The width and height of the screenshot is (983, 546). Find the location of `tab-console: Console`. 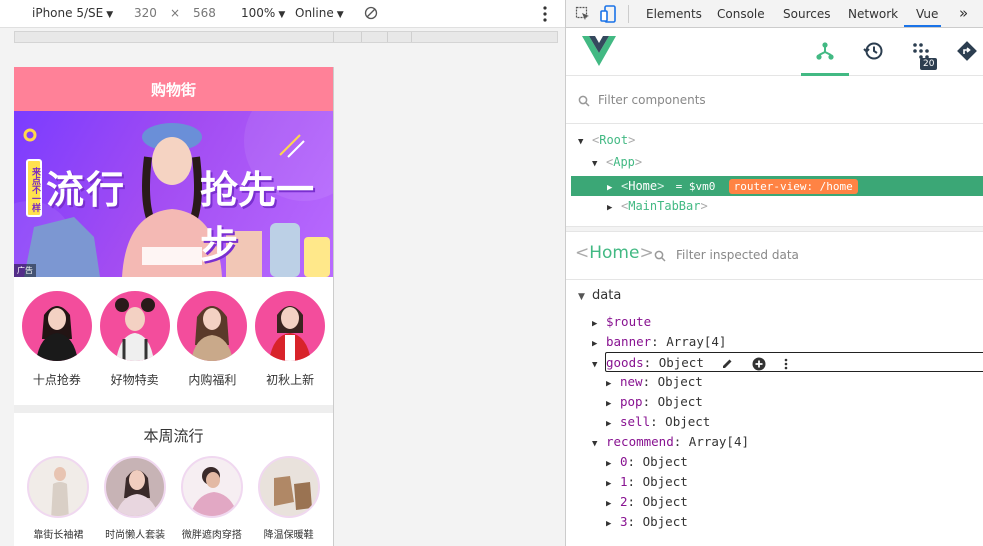

tab-console: Console is located at coordinates (741, 14).